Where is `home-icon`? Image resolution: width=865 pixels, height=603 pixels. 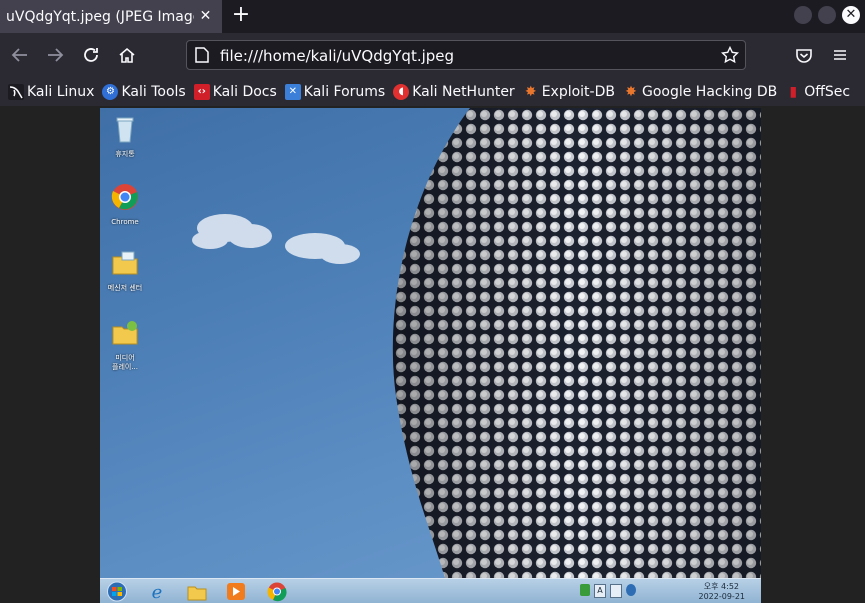
home-icon is located at coordinates (127, 55).